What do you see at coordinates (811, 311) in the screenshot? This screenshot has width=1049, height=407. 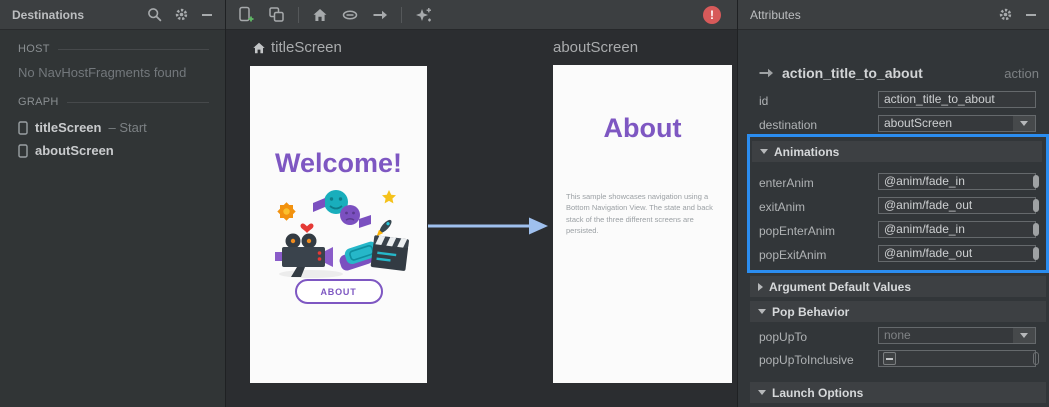 I see `section-title: Pop Behavior` at bounding box center [811, 311].